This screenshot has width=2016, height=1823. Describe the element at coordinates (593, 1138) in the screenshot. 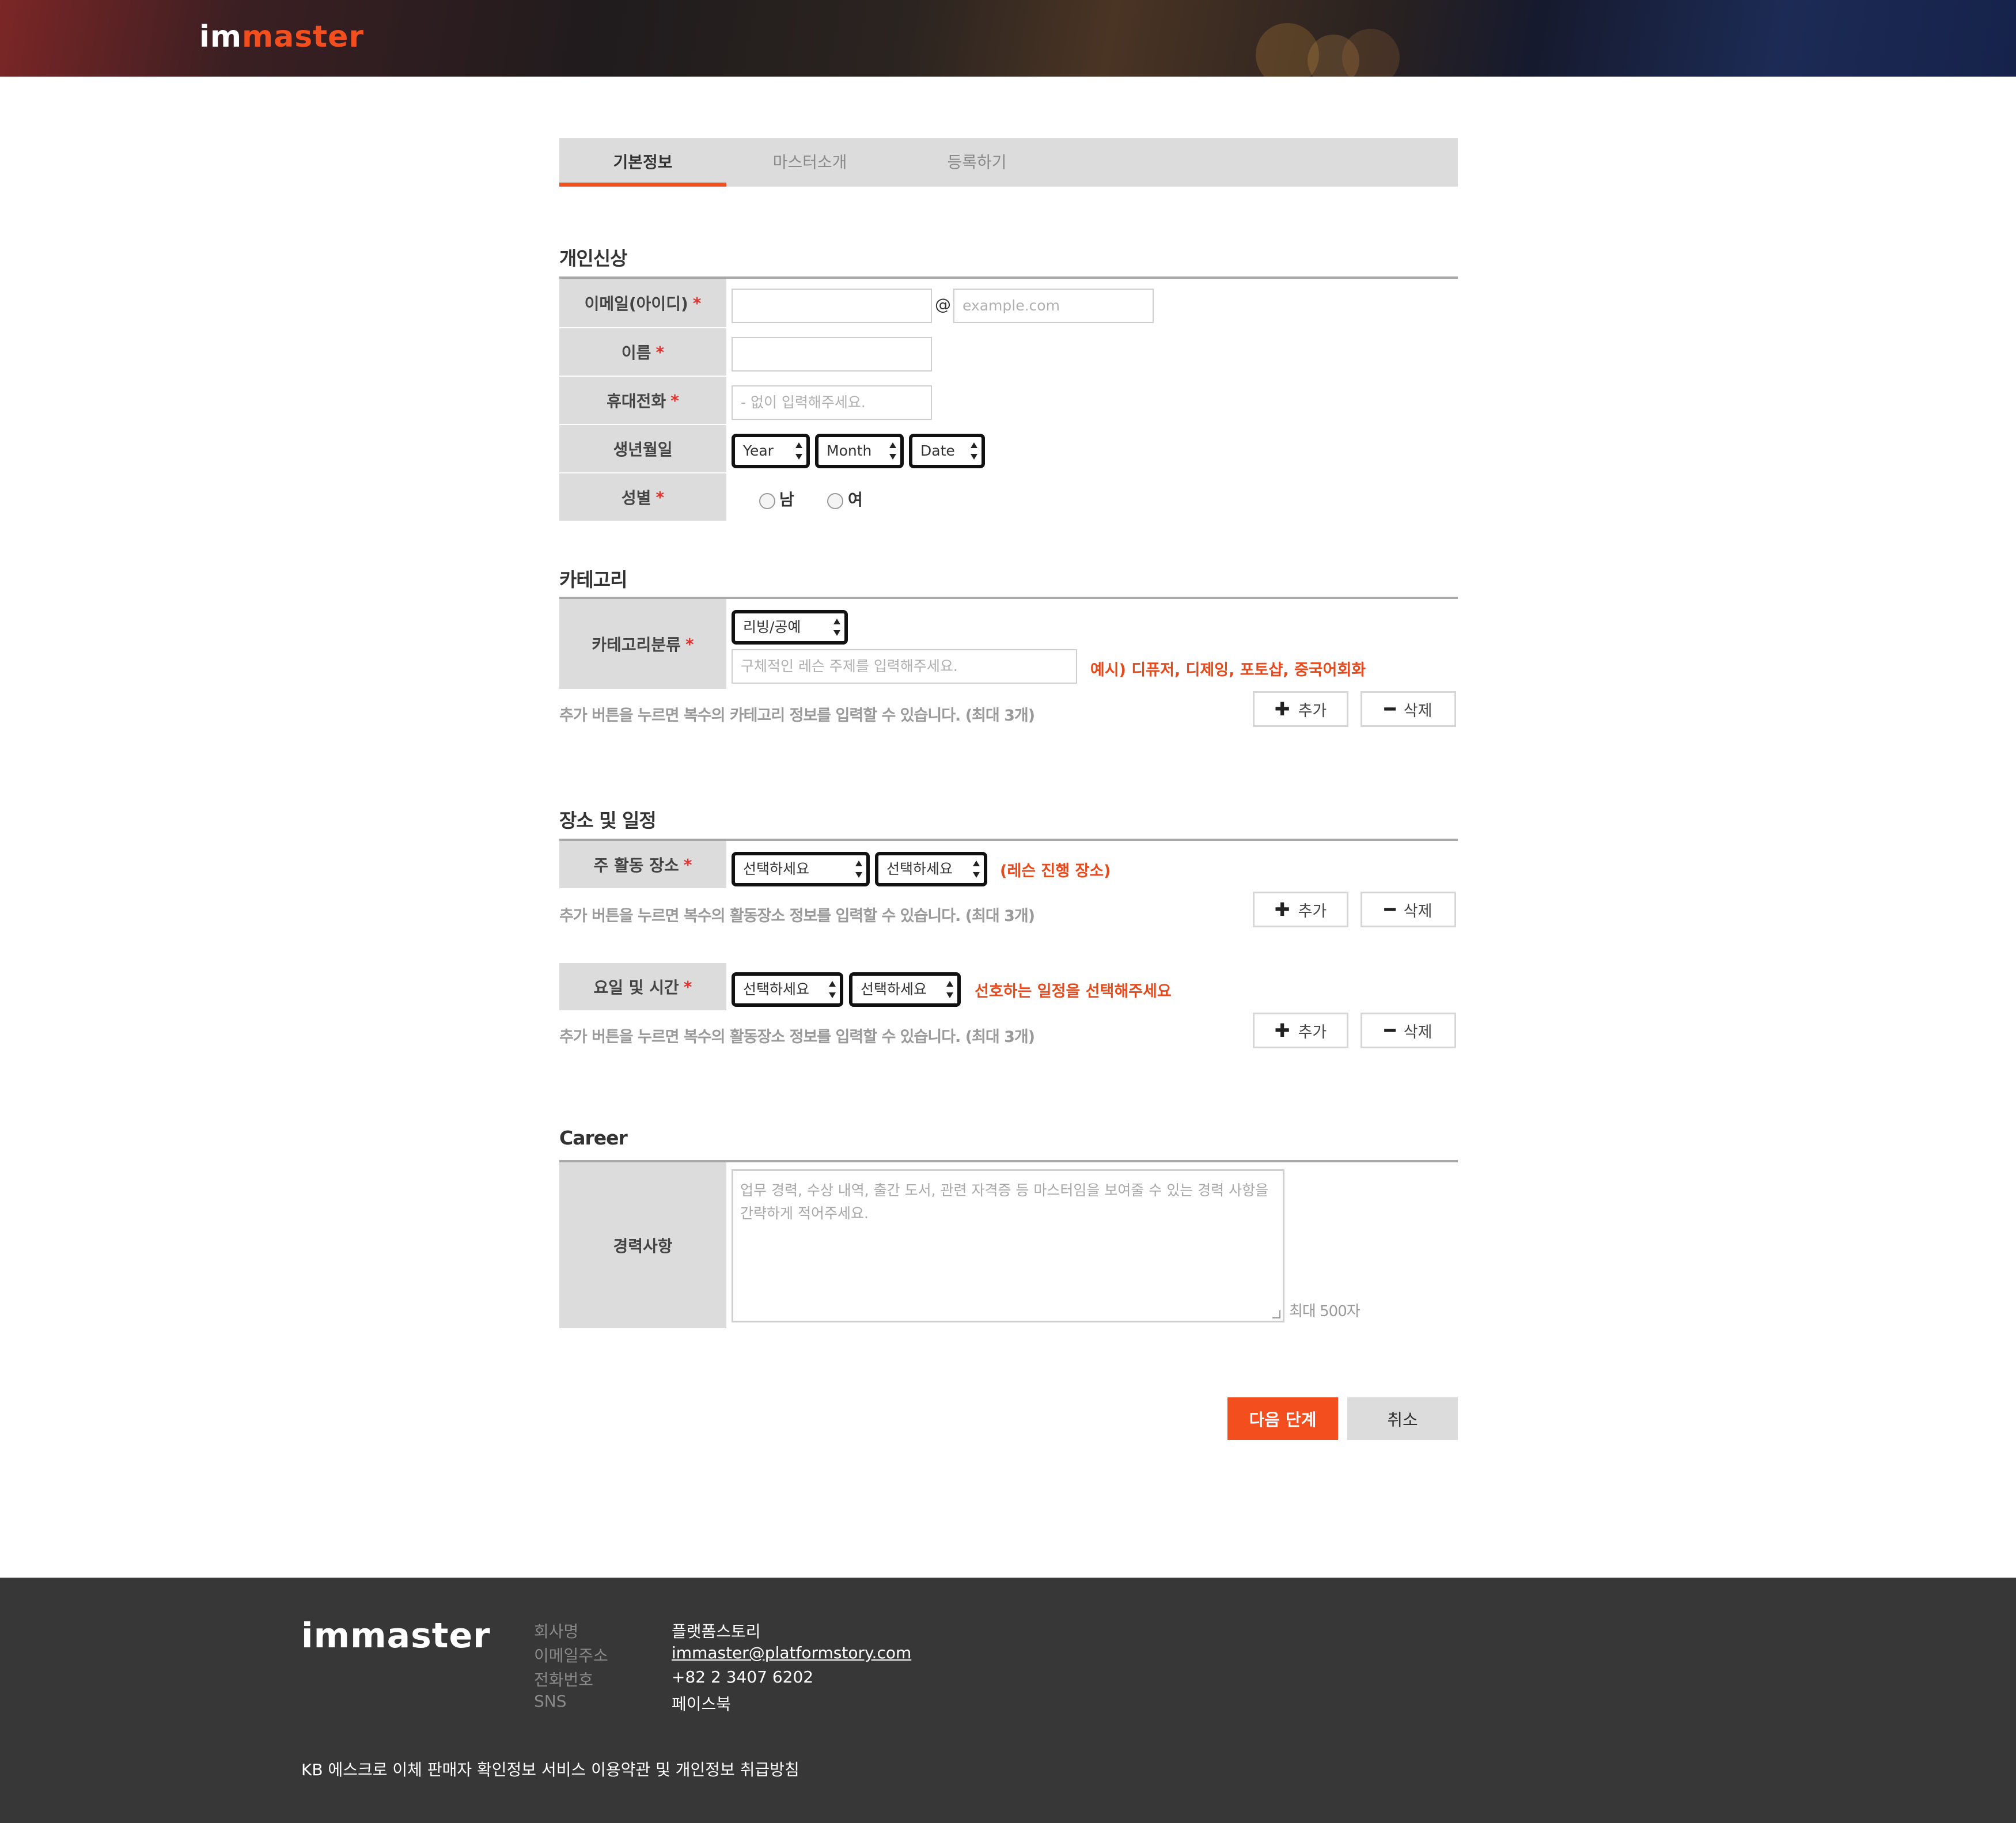

I see `section-title-career: Career` at that location.